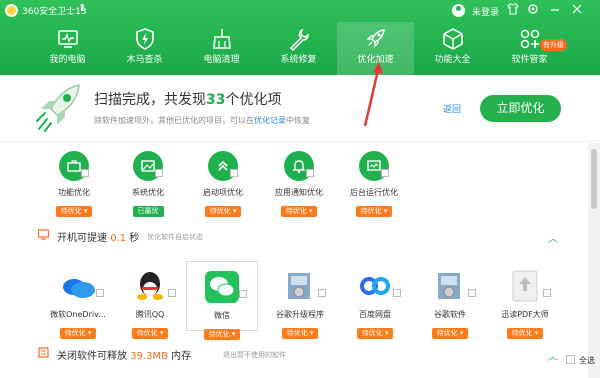  I want to click on memory-icon, so click(43, 352).